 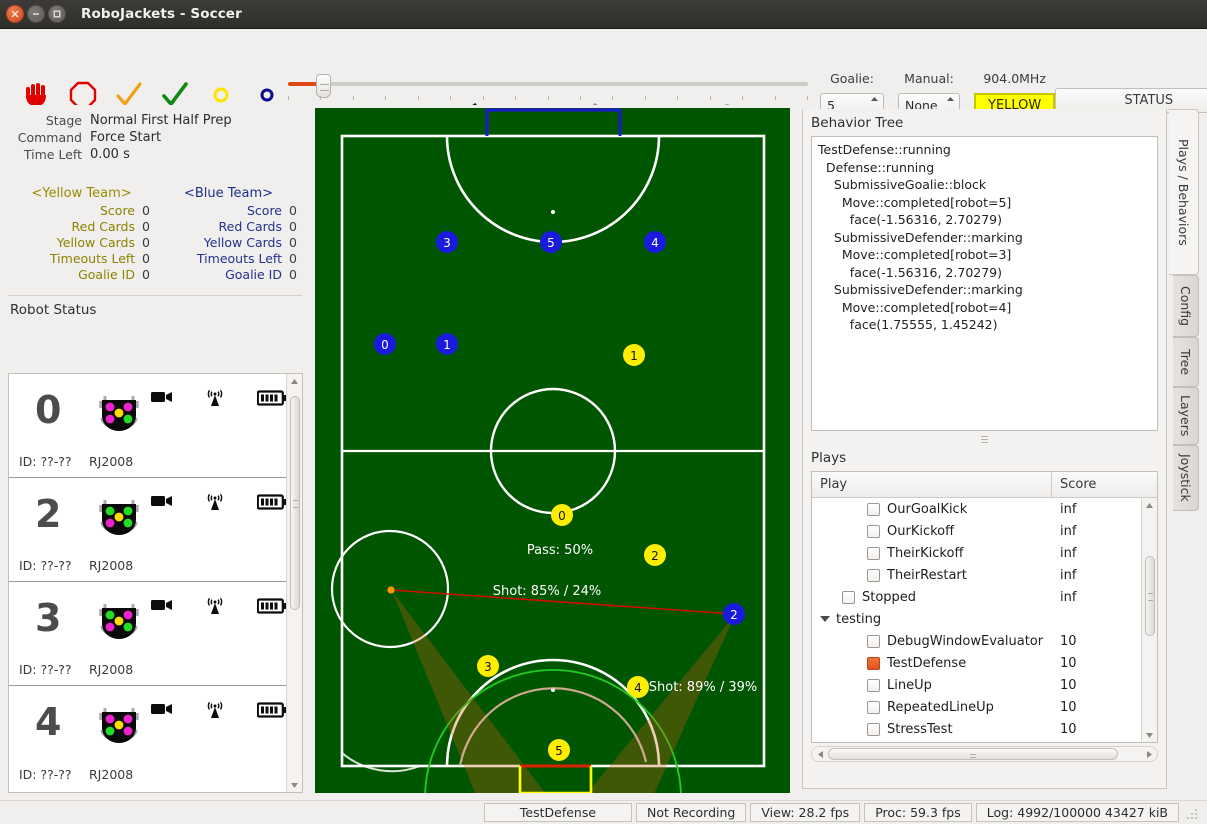 I want to click on hscrollbar-thumb, so click(x=973, y=754).